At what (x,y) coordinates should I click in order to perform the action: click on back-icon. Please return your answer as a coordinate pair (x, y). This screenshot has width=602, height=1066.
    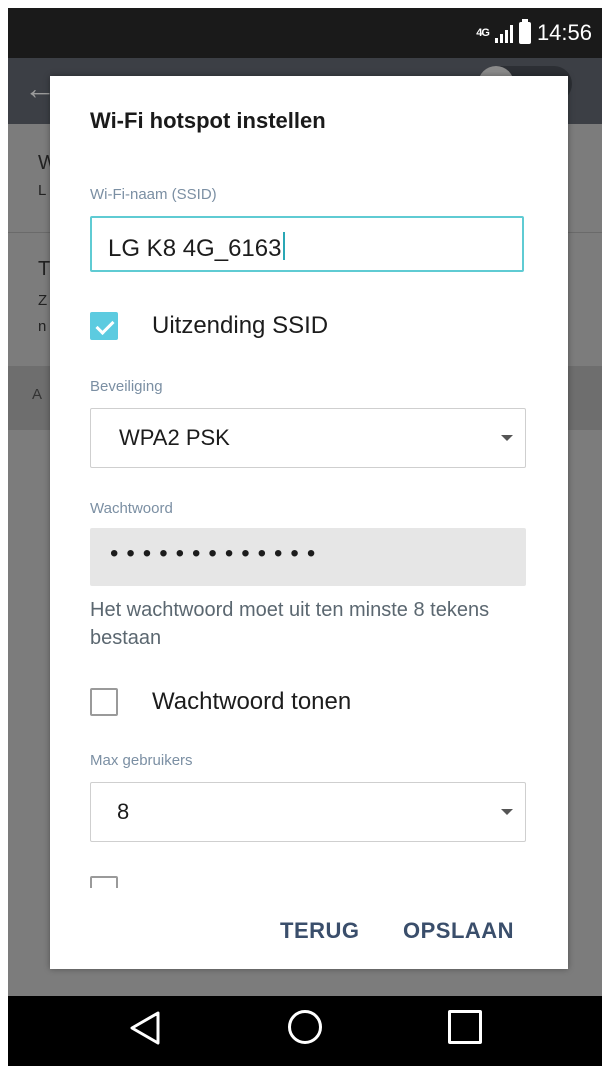
    Looking at the image, I should click on (145, 1030).